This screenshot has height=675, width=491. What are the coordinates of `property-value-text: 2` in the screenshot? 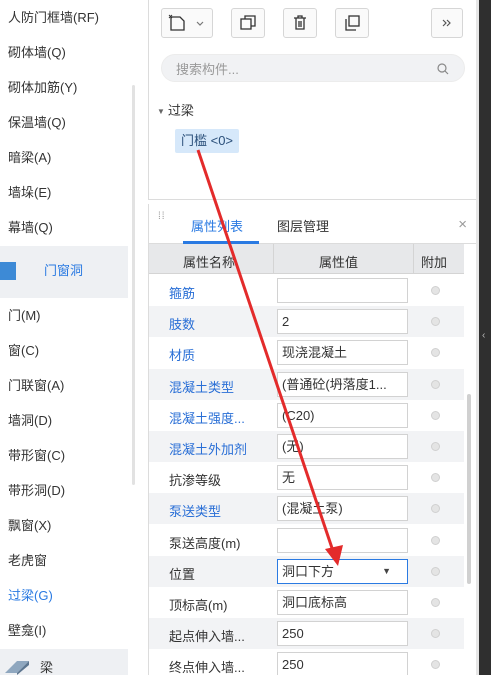 It's located at (286, 322).